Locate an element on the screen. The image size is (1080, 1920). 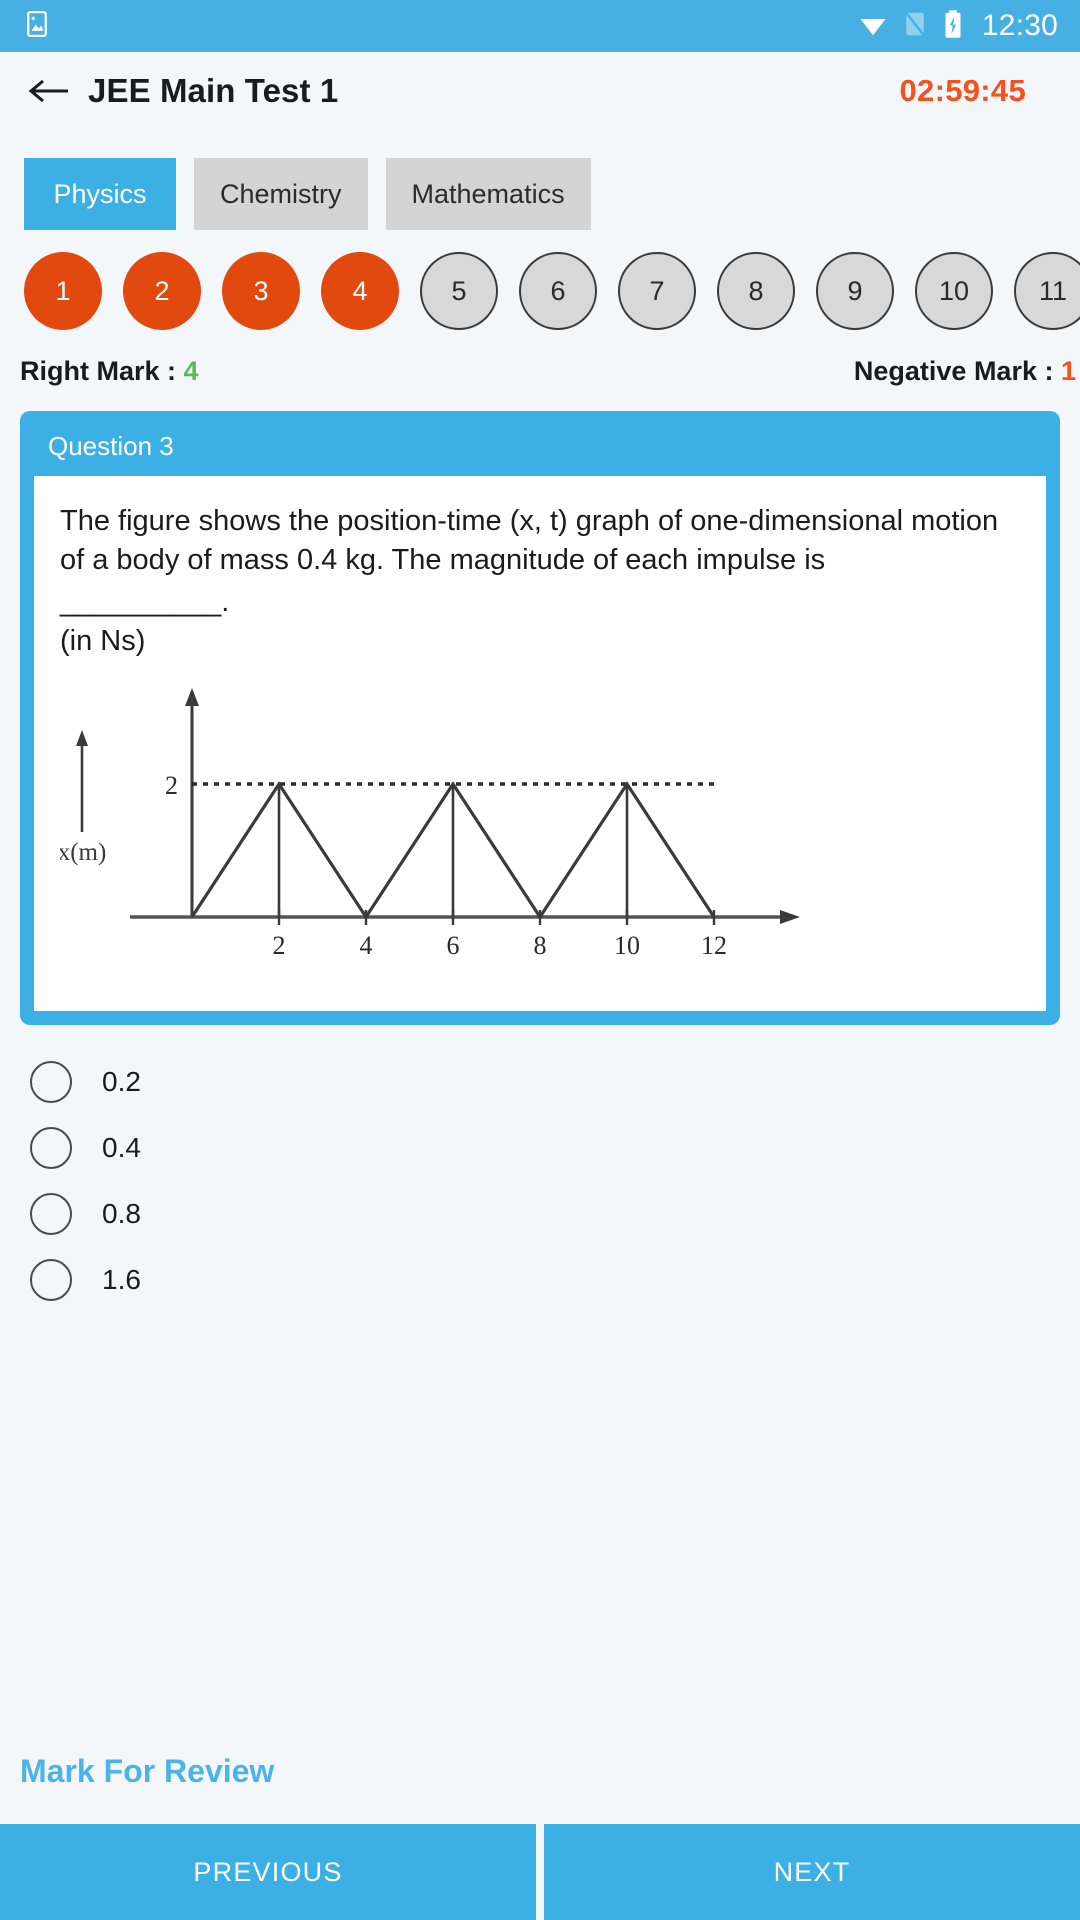
question-number-9: 9 is located at coordinates (855, 291).